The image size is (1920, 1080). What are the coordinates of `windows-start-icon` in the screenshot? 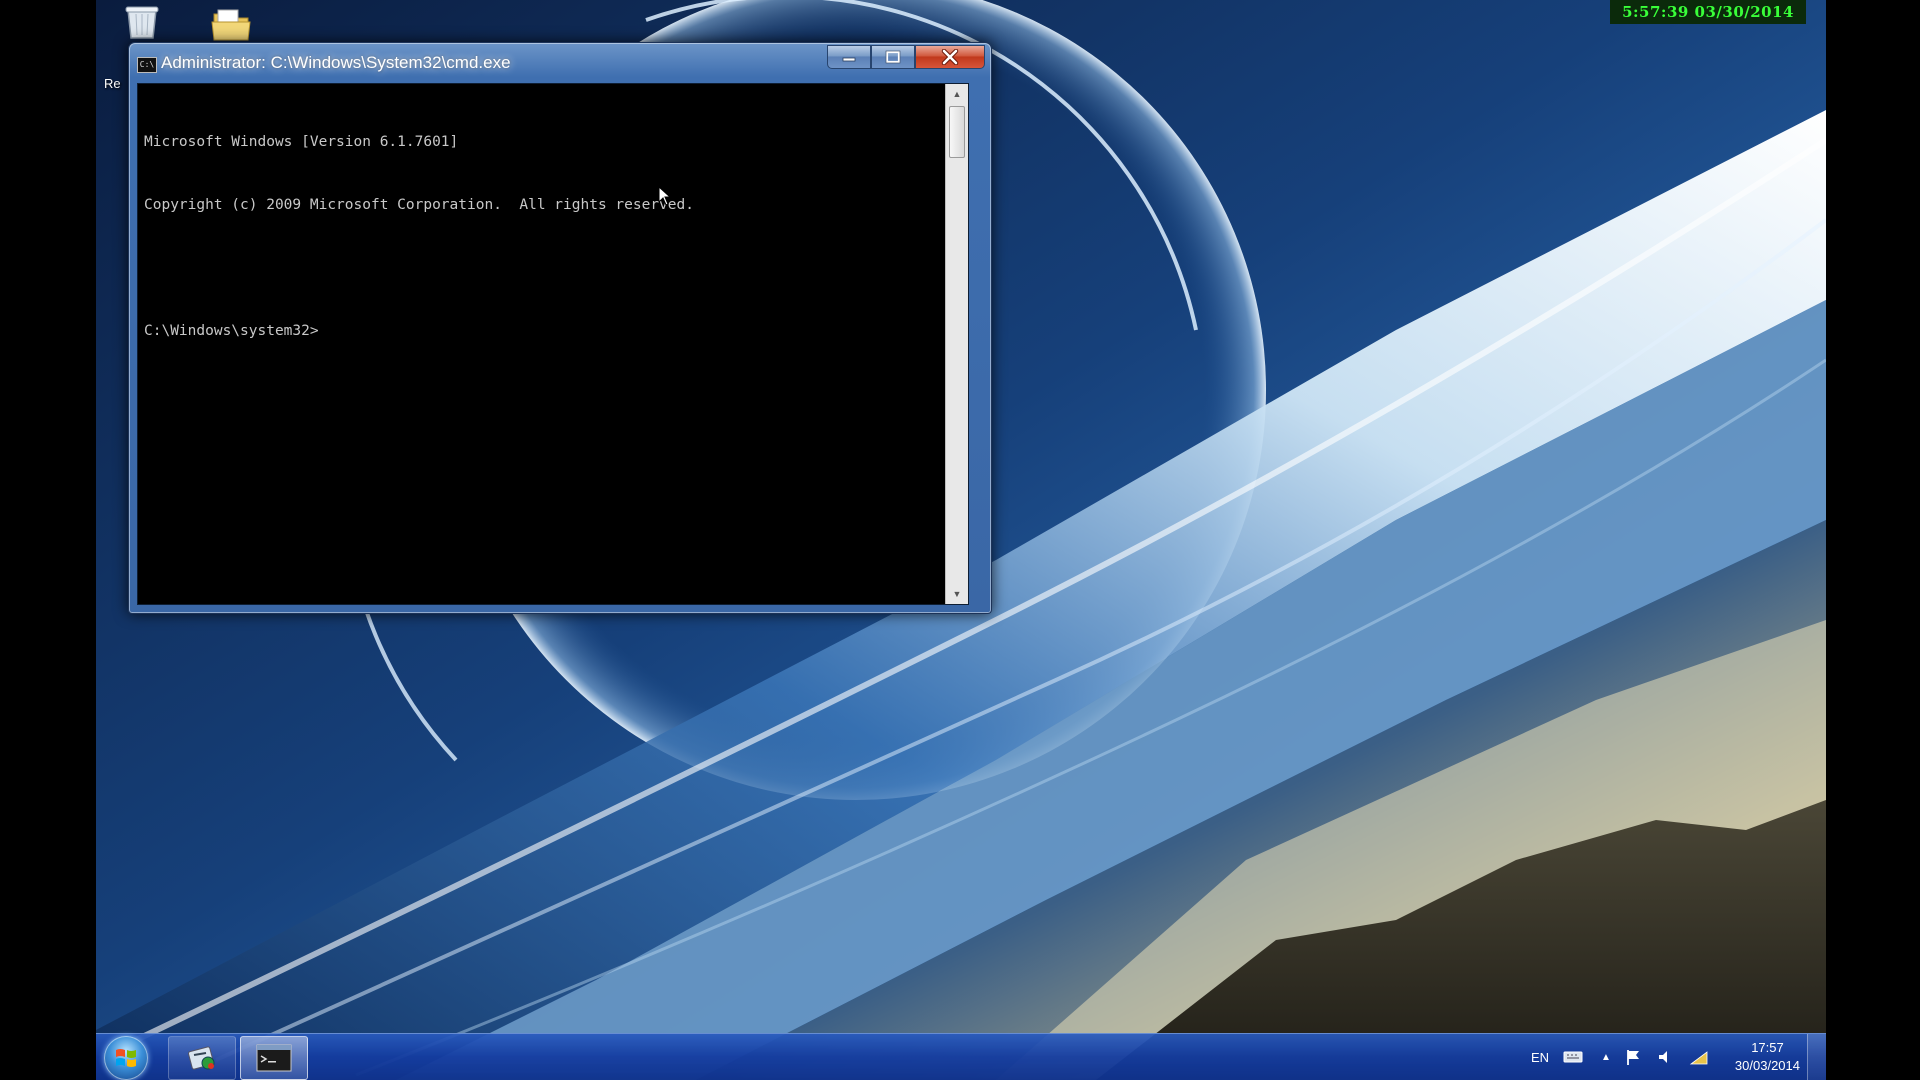 It's located at (126, 1058).